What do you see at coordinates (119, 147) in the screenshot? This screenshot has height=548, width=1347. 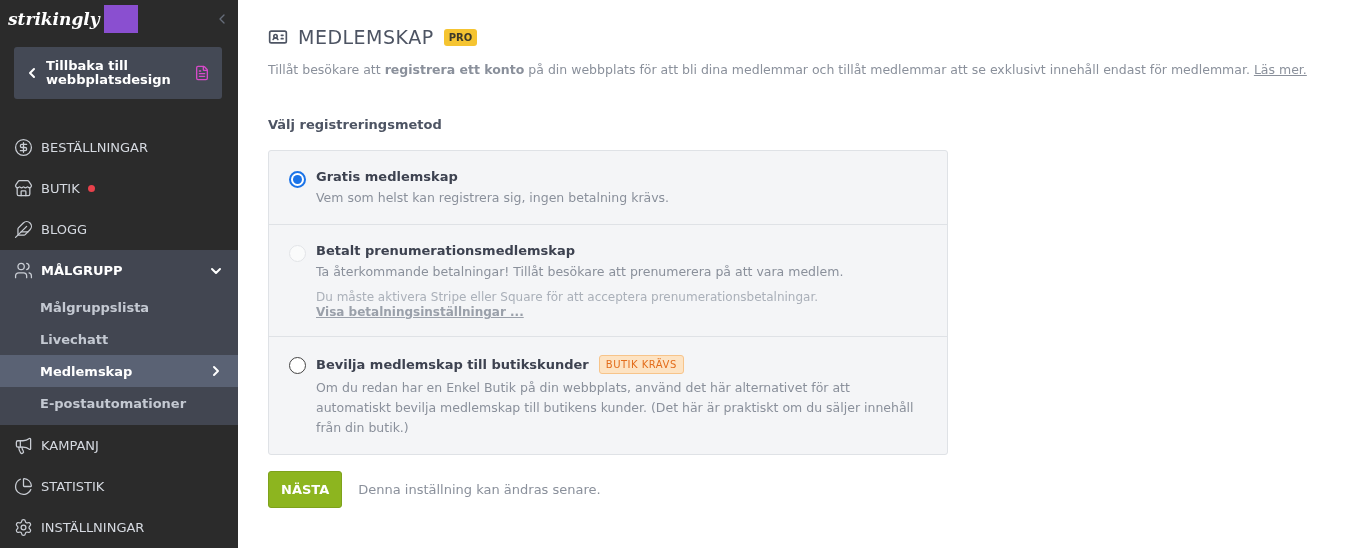 I see `nav-item: BESTÄLLNINGAR` at bounding box center [119, 147].